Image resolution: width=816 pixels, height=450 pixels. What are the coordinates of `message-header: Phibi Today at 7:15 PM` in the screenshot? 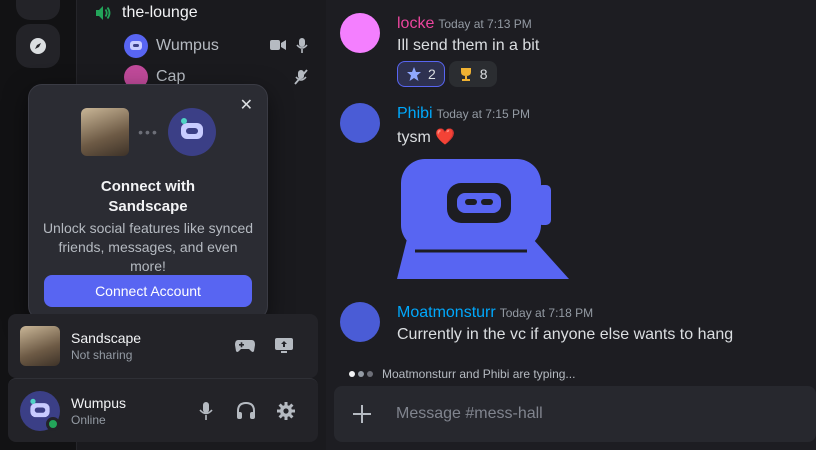 It's located at (463, 114).